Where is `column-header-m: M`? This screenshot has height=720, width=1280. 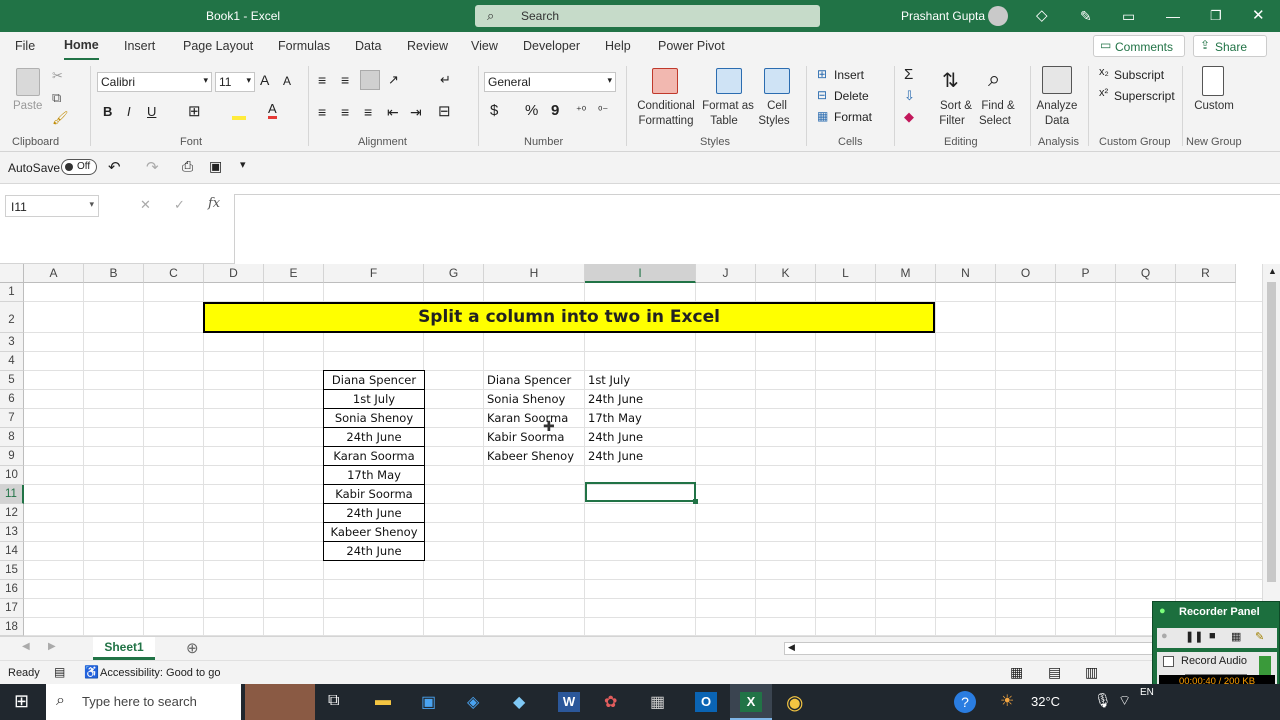 column-header-m: M is located at coordinates (906, 273).